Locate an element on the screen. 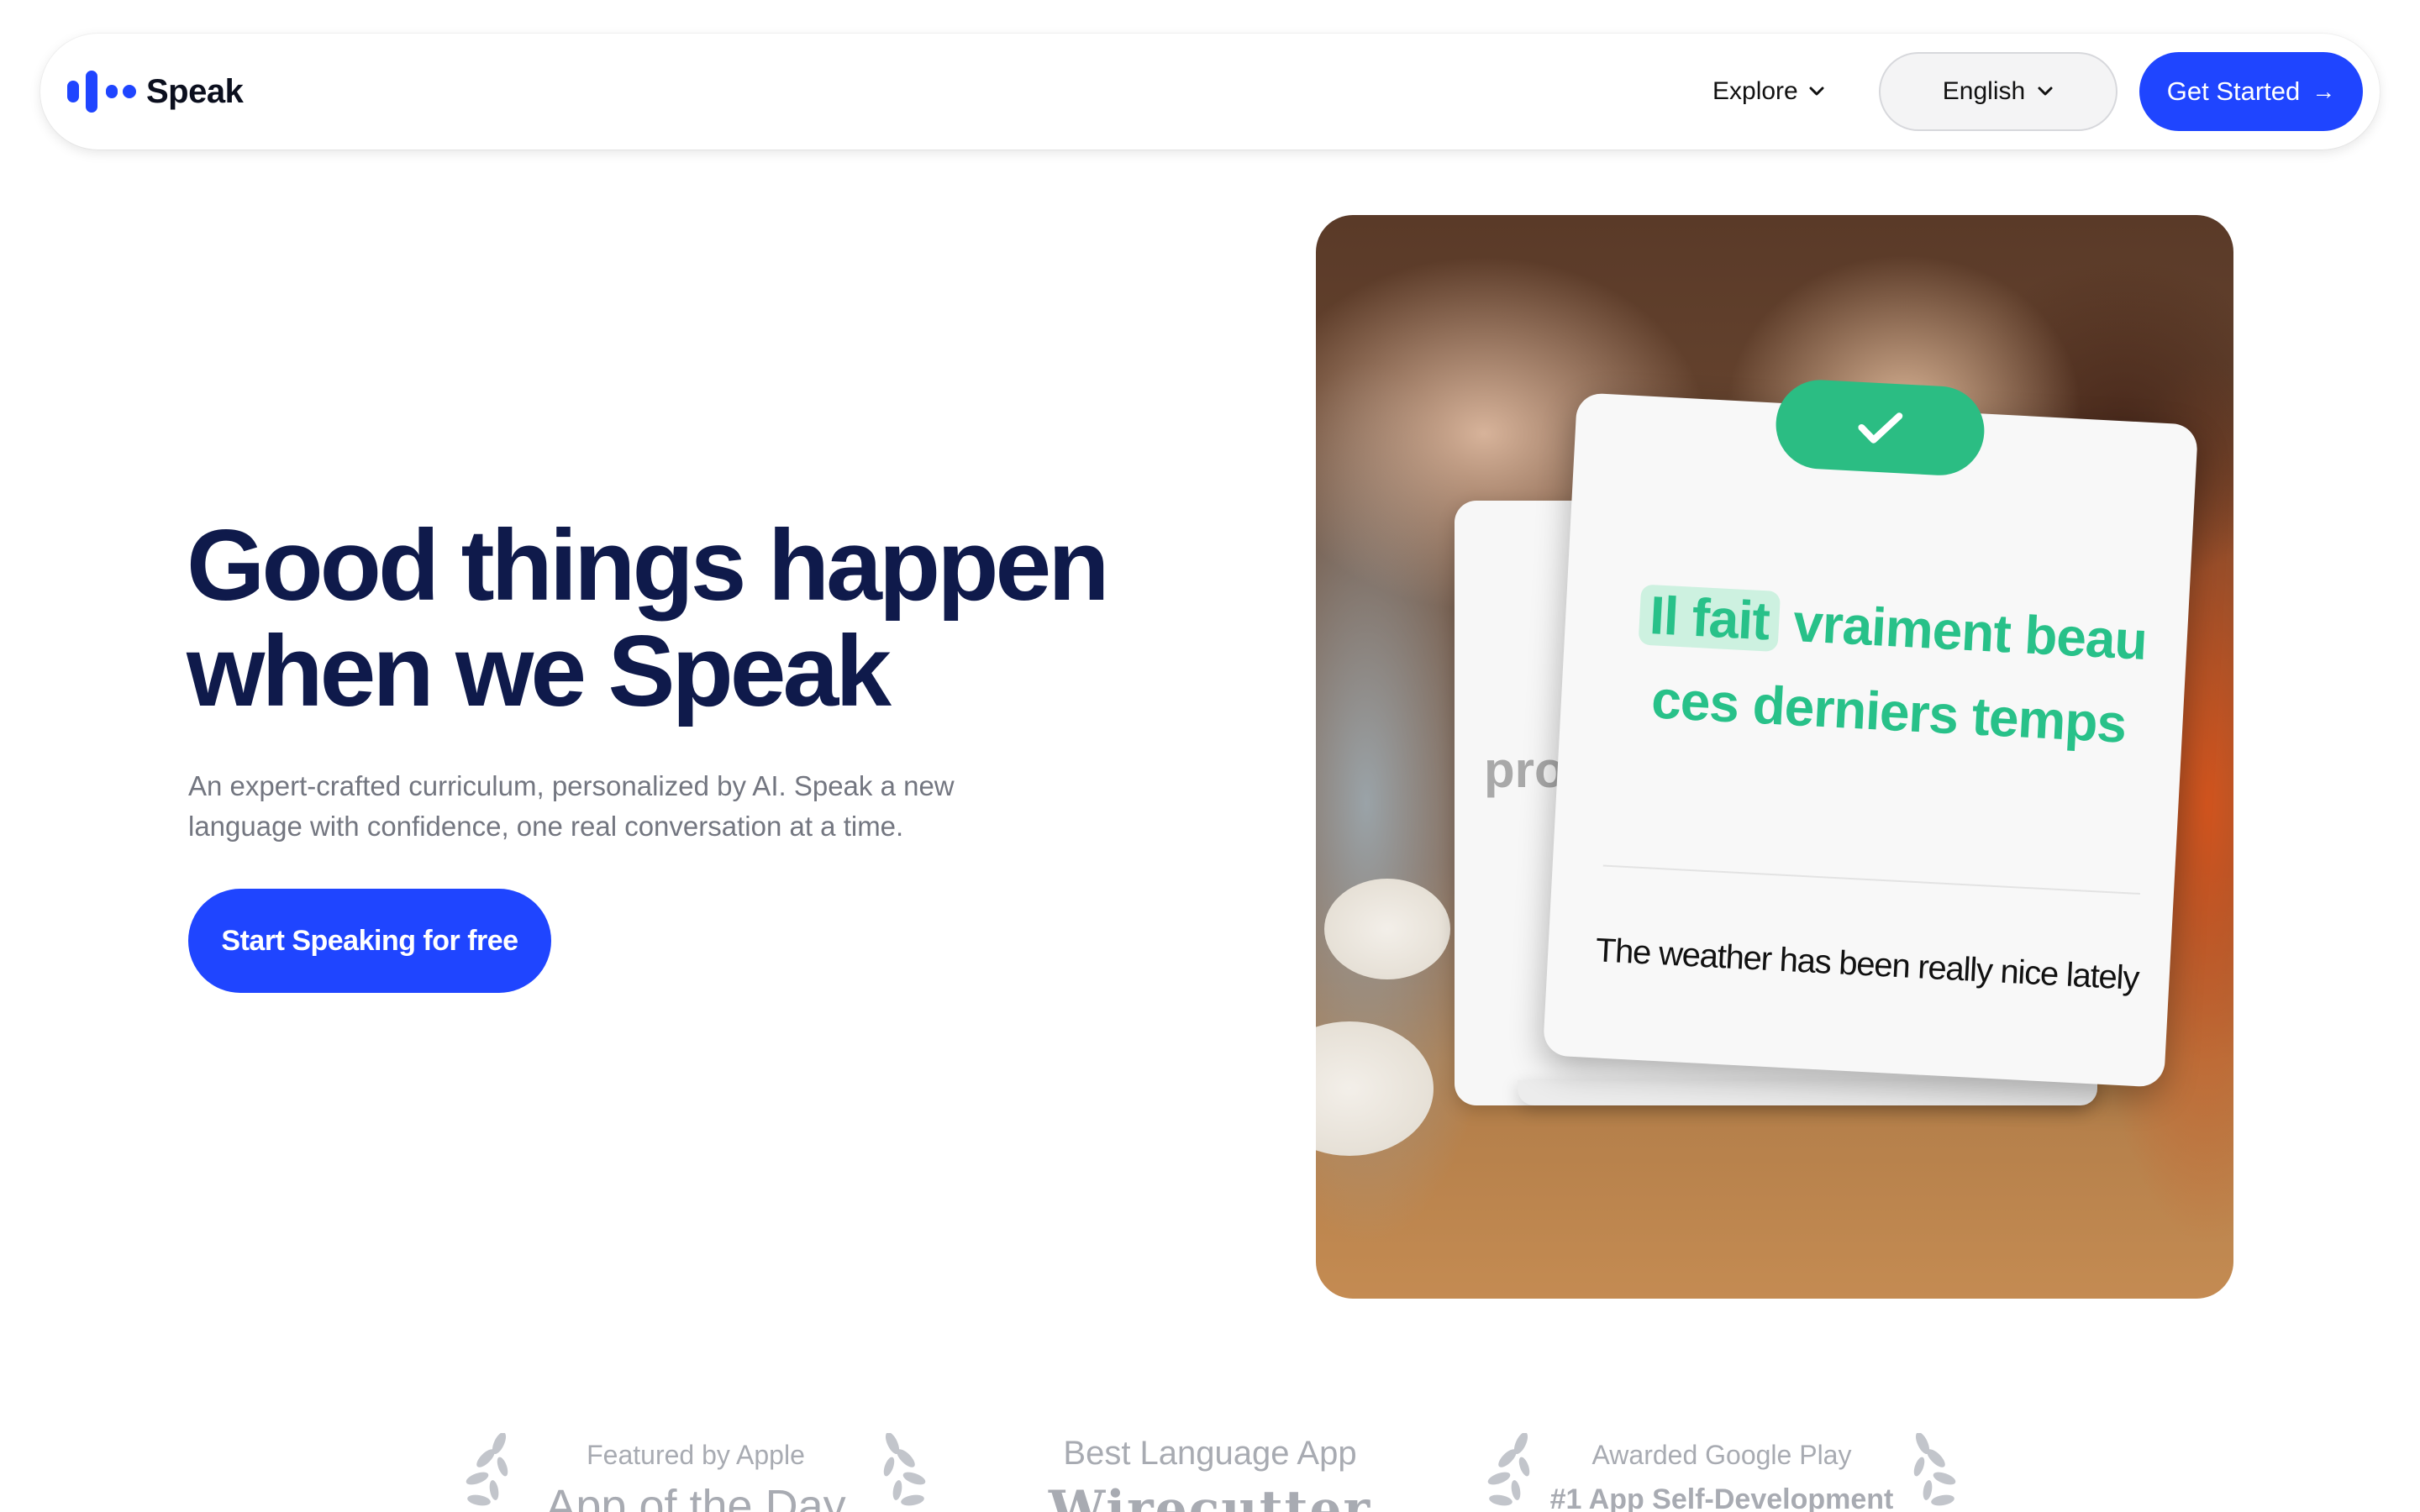 The image size is (2420, 1512). start-speaking-label: Start Speaking for free is located at coordinates (369, 940).